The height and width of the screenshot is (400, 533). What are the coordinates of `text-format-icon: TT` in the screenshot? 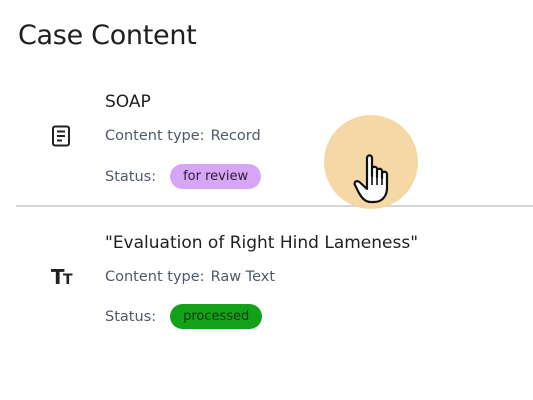 It's located at (61, 277).